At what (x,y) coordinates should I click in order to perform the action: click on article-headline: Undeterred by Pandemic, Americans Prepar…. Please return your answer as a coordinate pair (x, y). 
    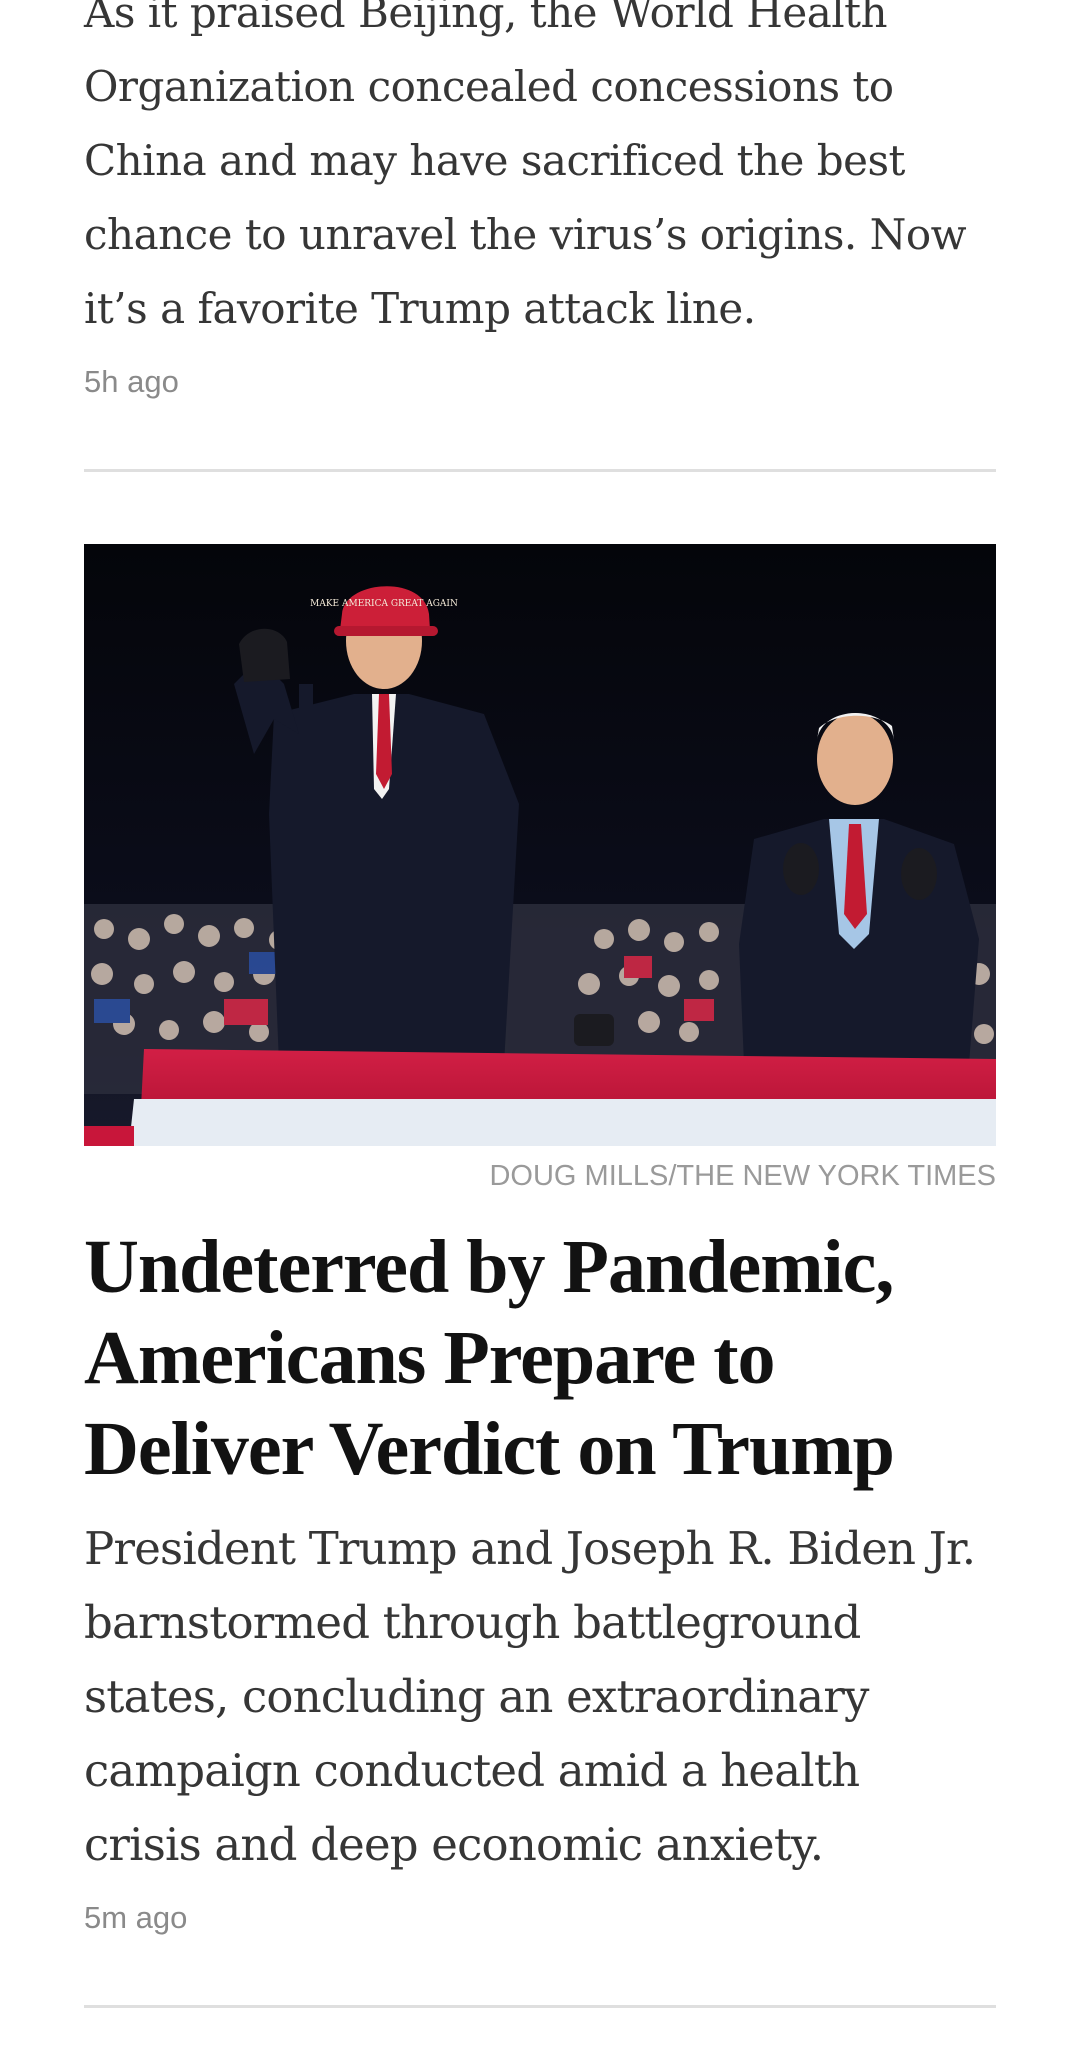
    Looking at the image, I should click on (549, 1358).